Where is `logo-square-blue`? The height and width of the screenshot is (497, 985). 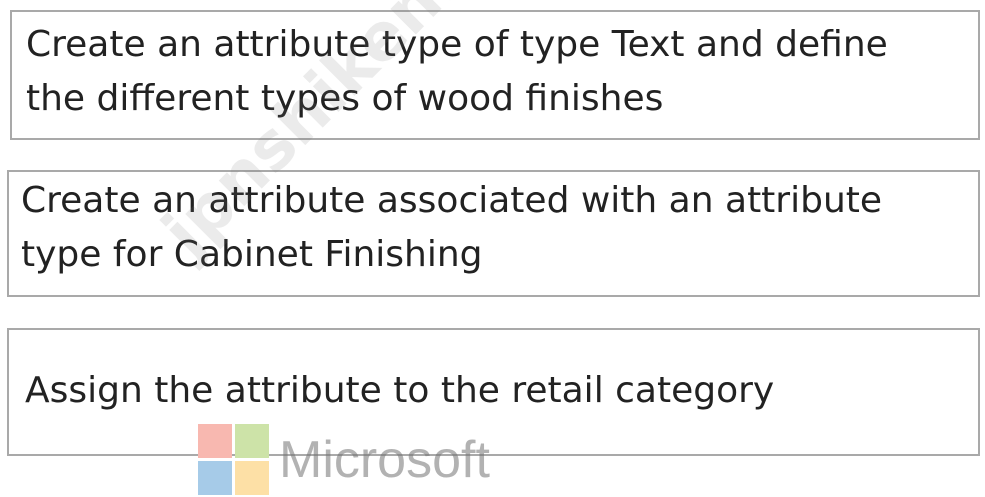
logo-square-blue is located at coordinates (215, 478).